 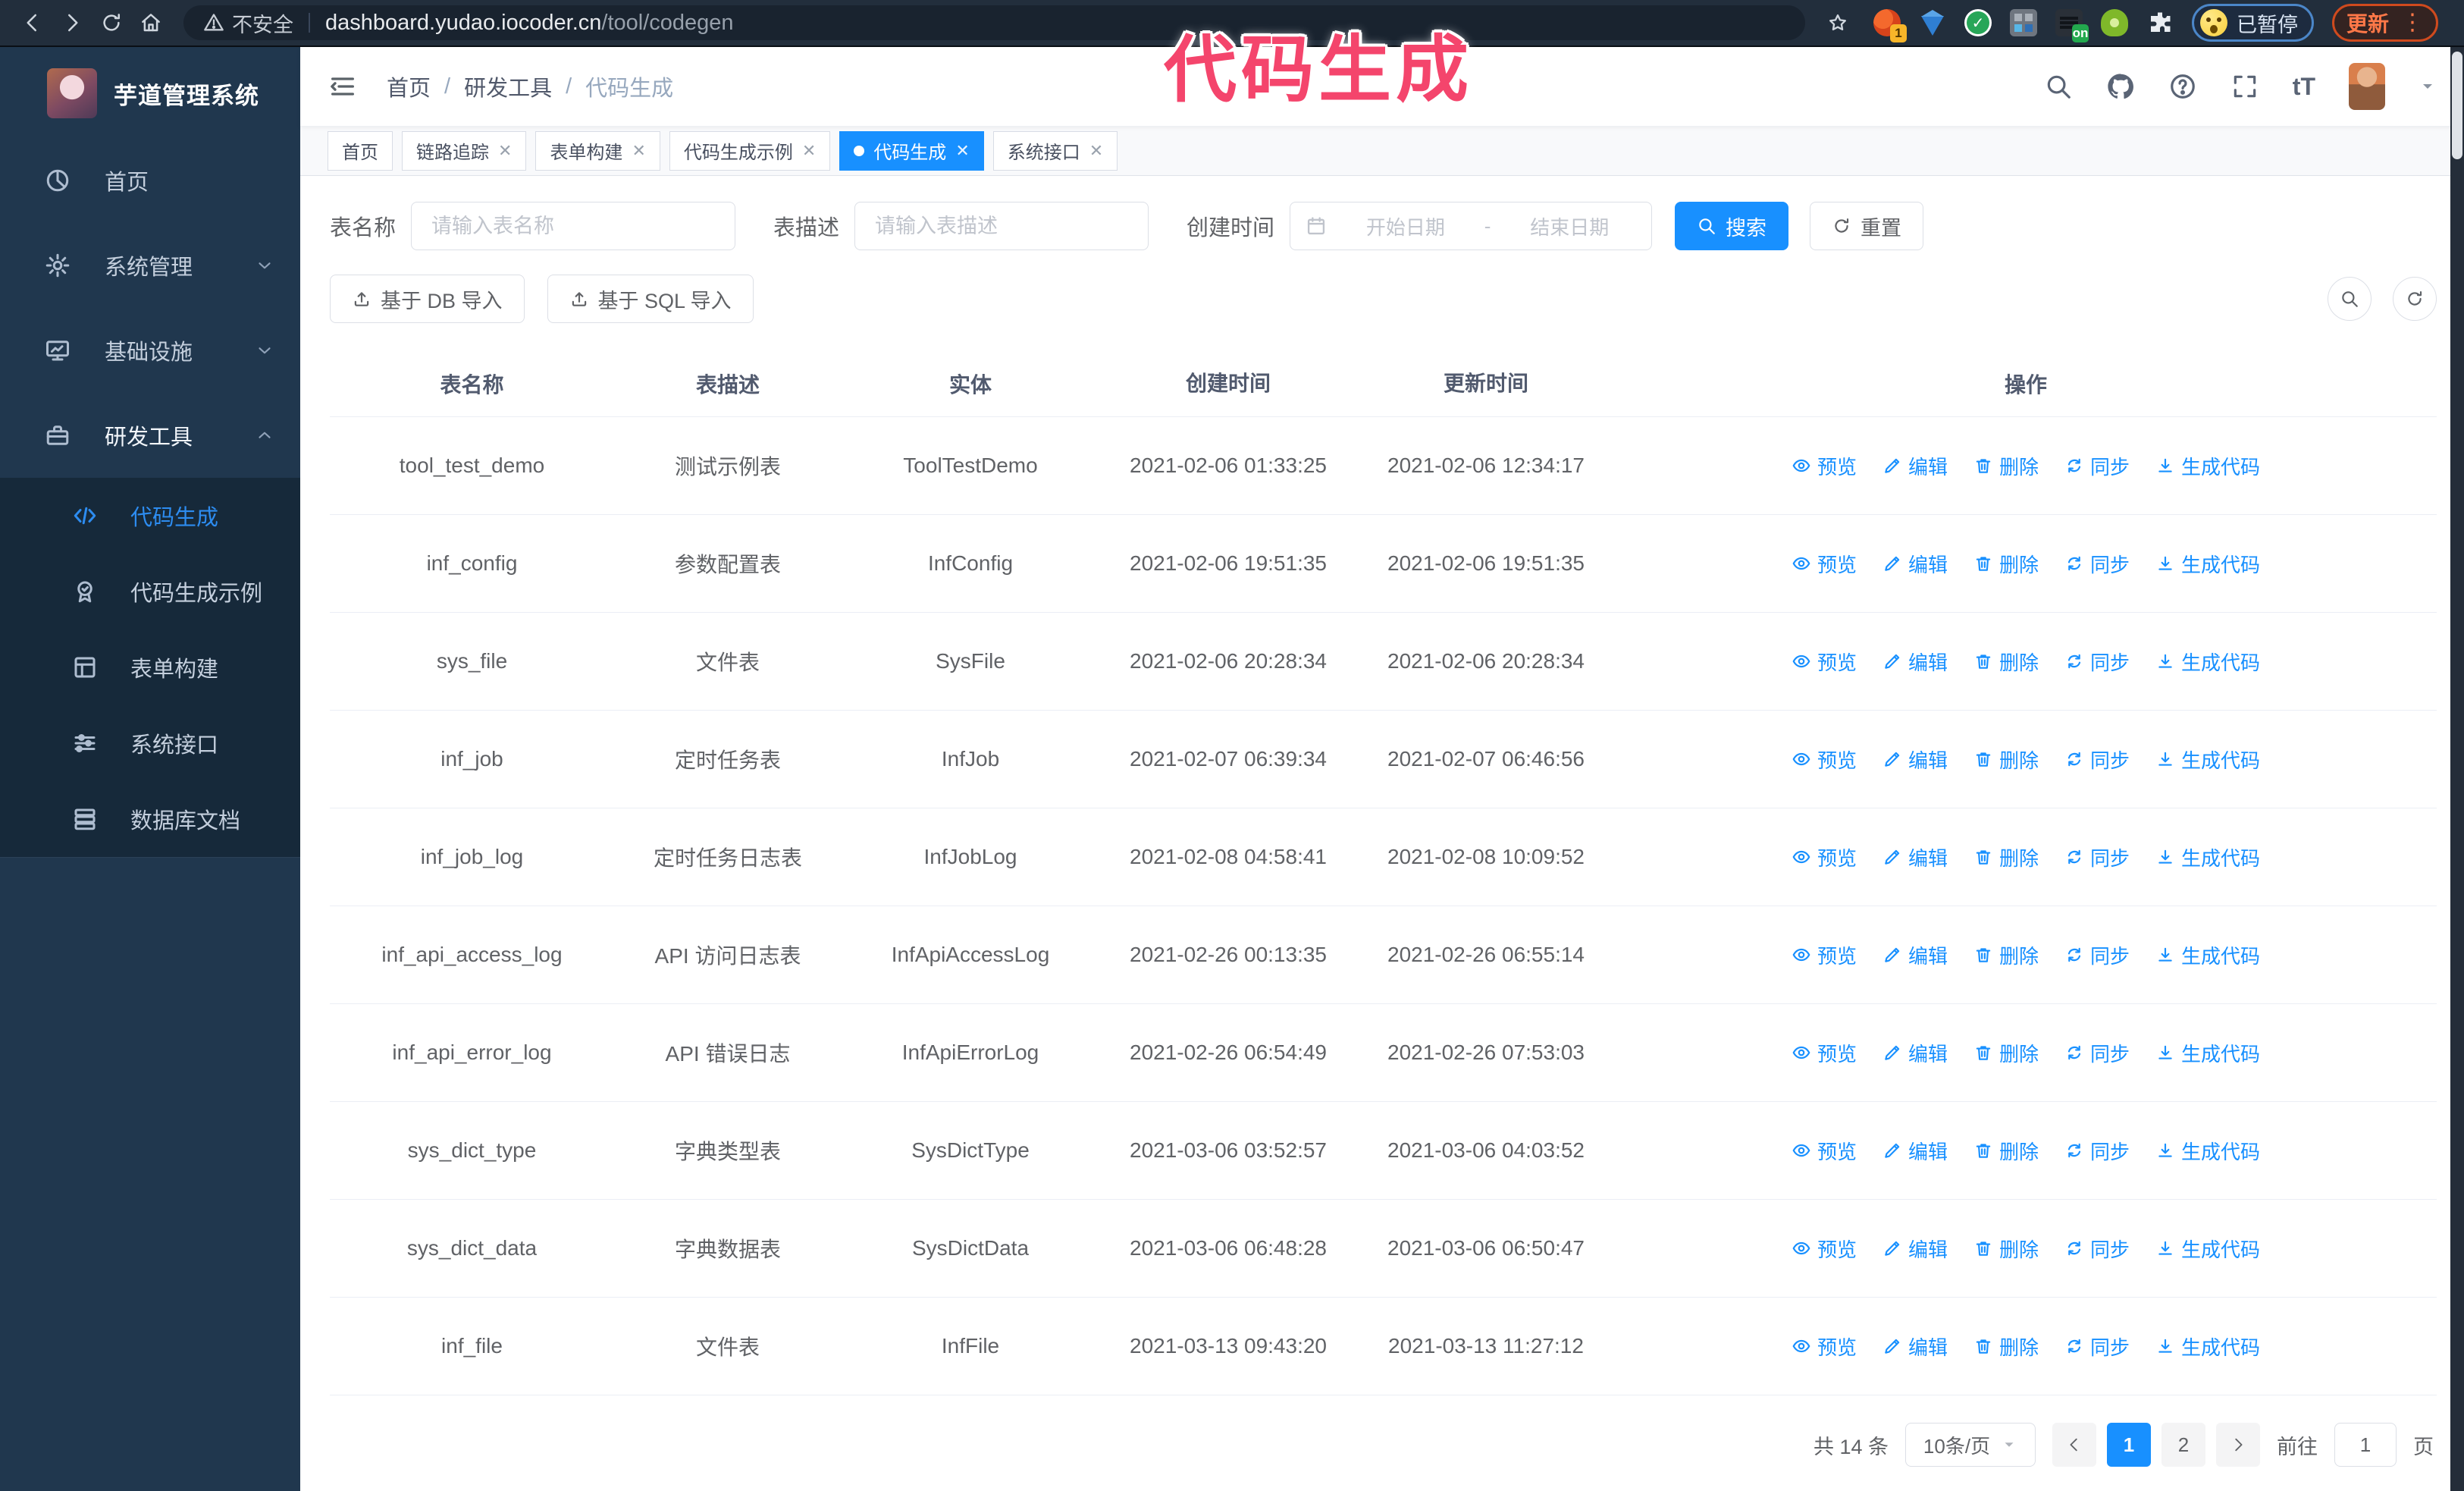 I want to click on paused-profile-chip: 已暂停, so click(x=2253, y=23).